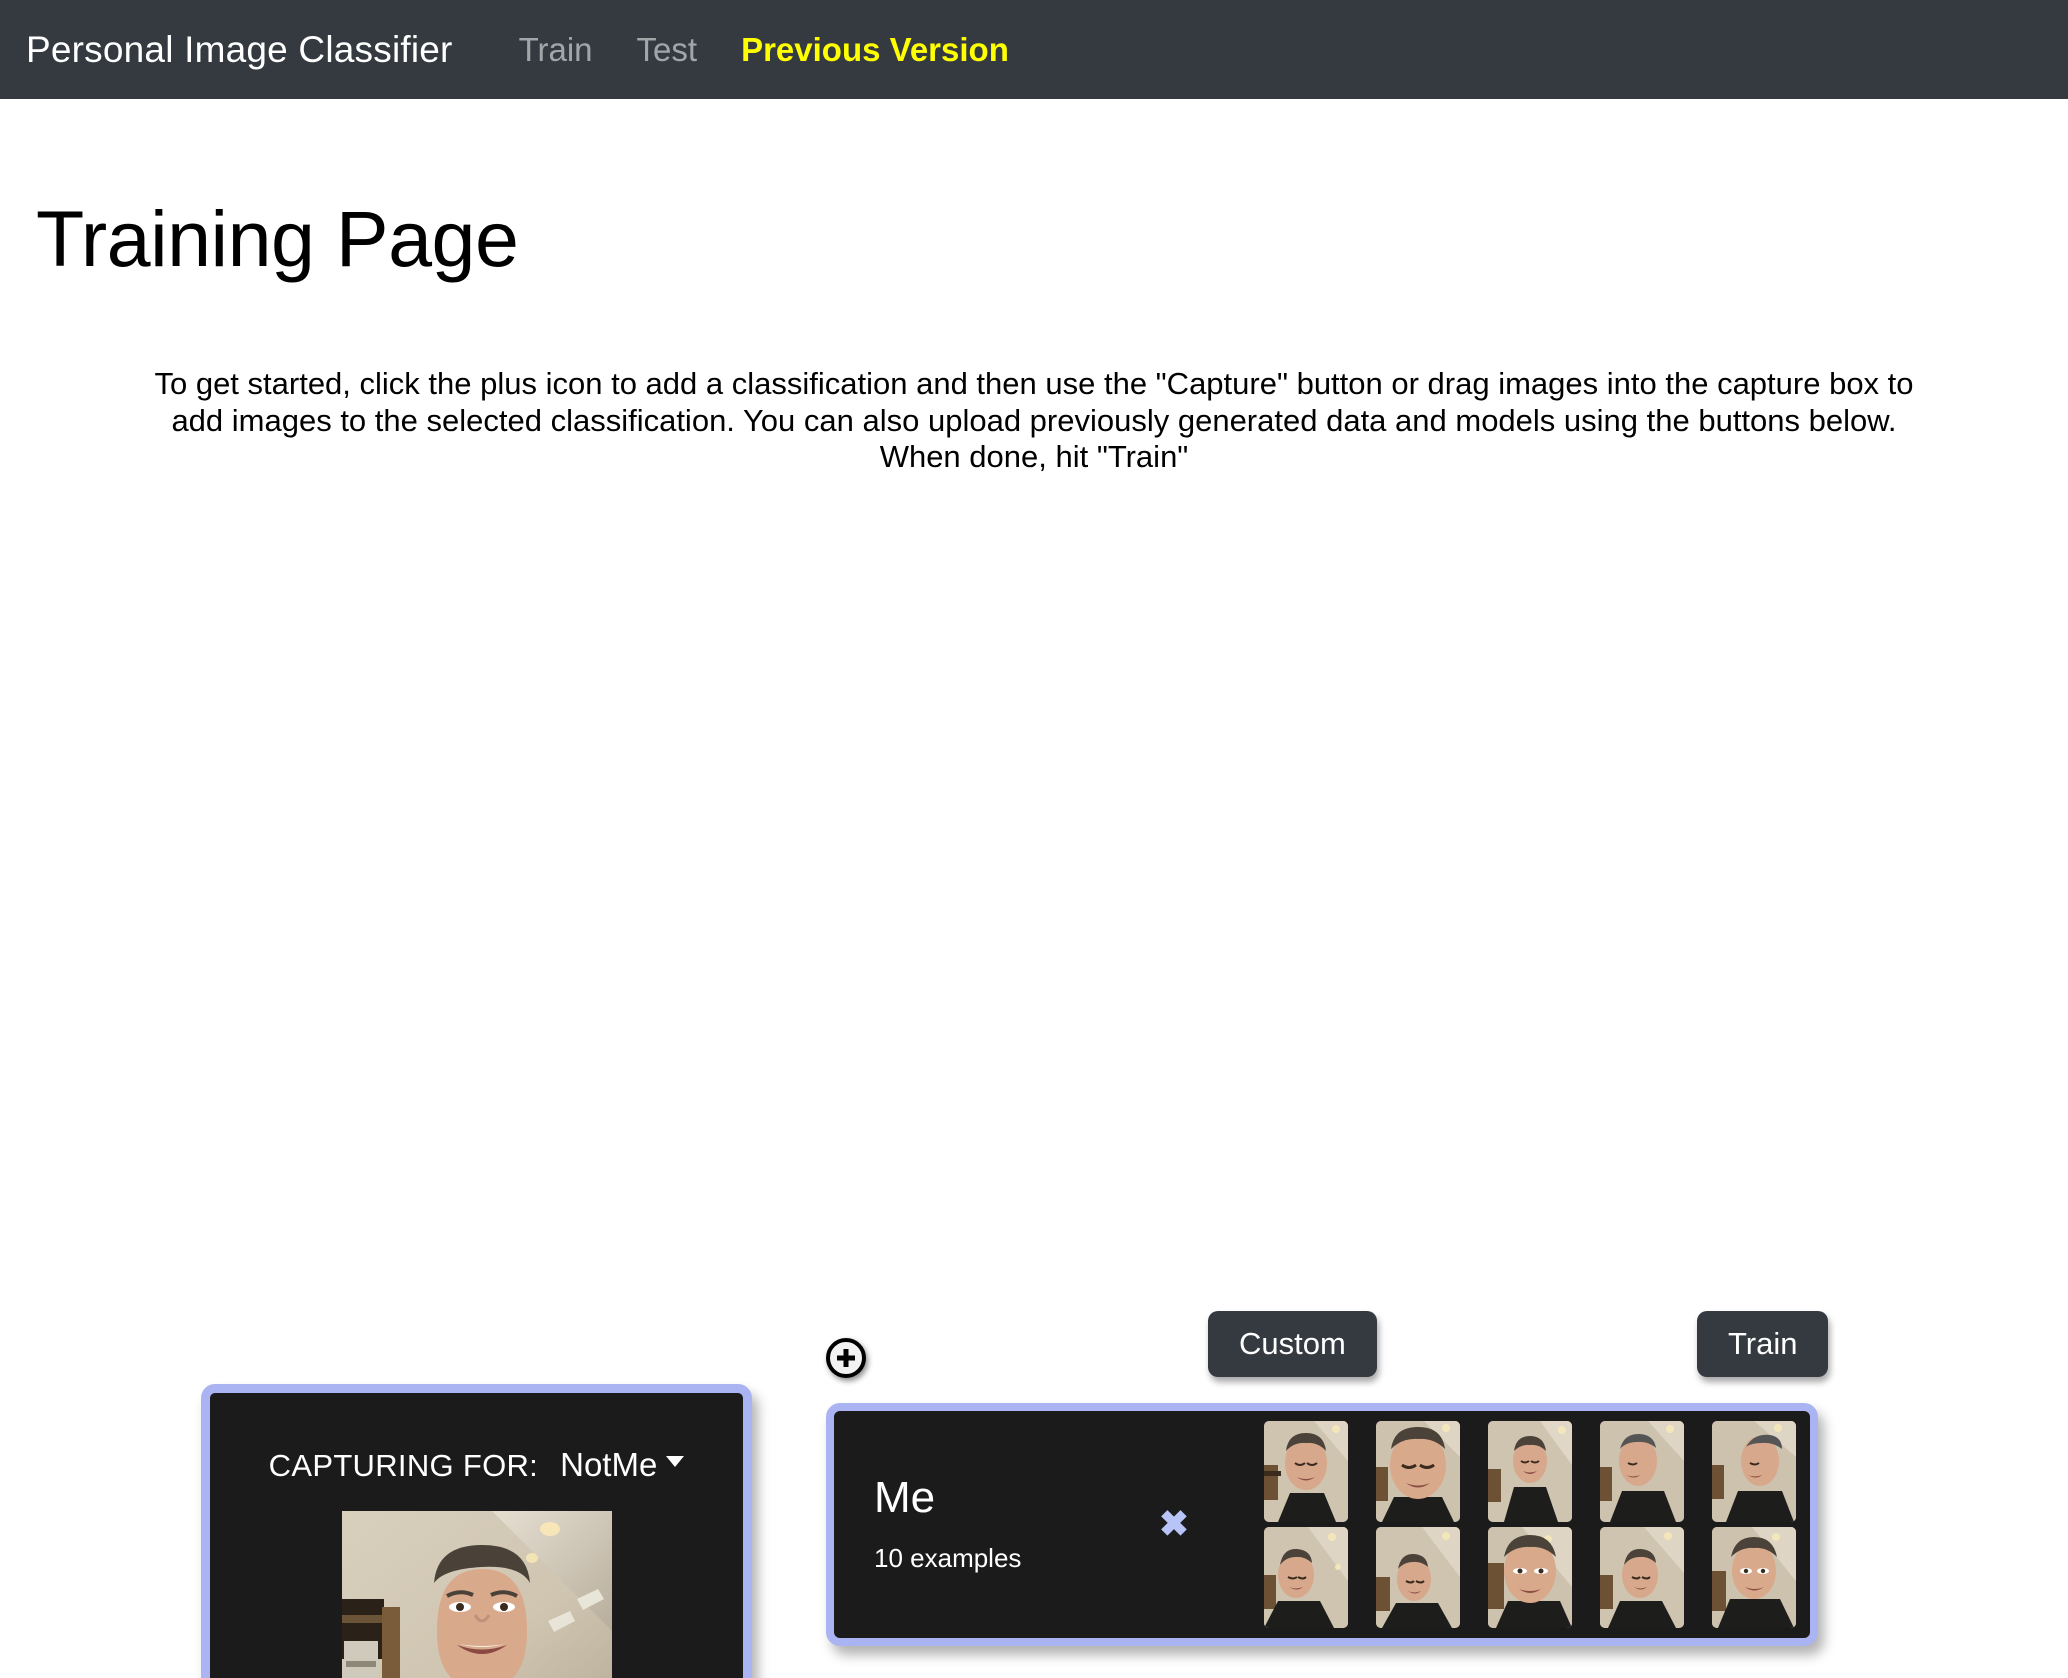 Image resolution: width=2068 pixels, height=1678 pixels. I want to click on capturing-for-label: CAPTURING FOR:, so click(403, 1465).